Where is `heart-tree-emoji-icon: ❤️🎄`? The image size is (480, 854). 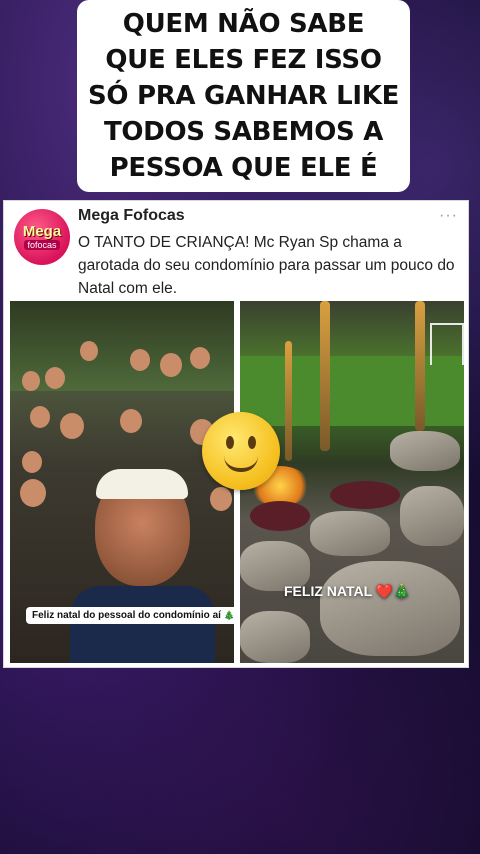
heart-tree-emoji-icon: ❤️🎄 is located at coordinates (393, 591).